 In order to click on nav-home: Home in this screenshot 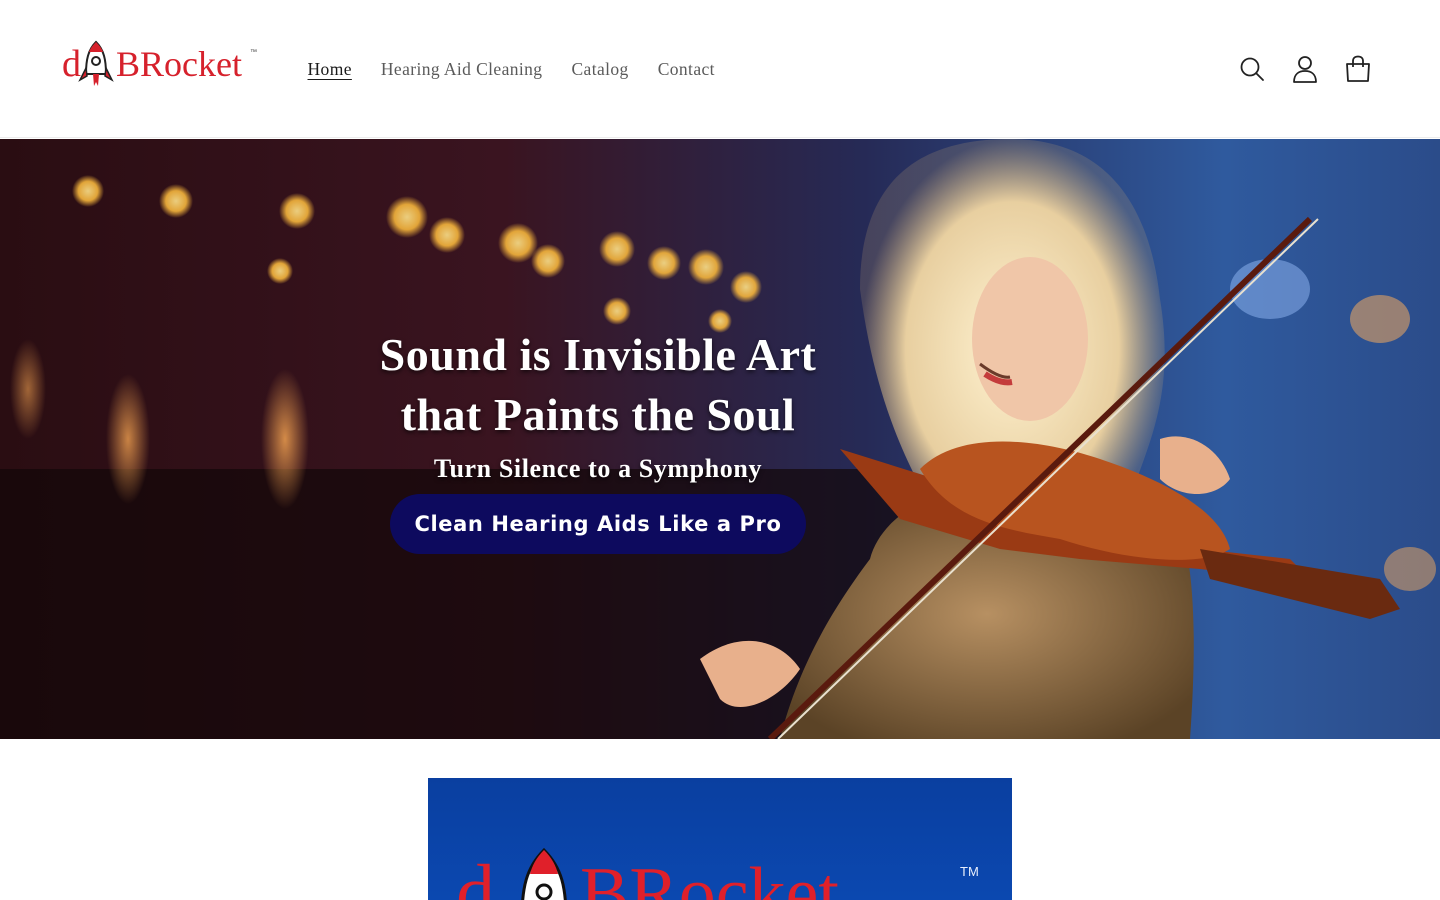, I will do `click(329, 69)`.